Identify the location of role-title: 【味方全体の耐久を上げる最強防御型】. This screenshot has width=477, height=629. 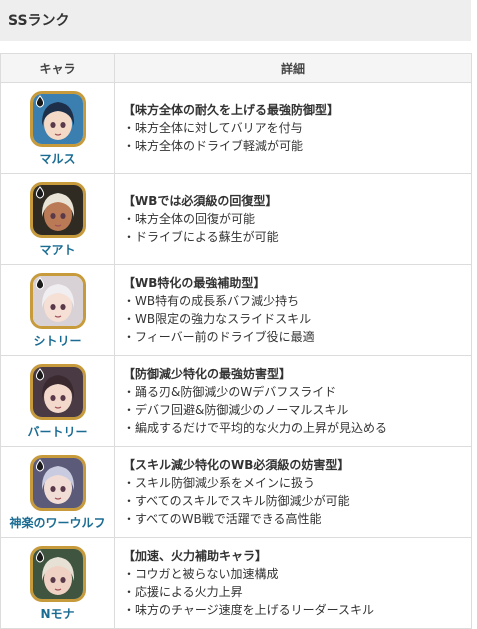
(231, 110).